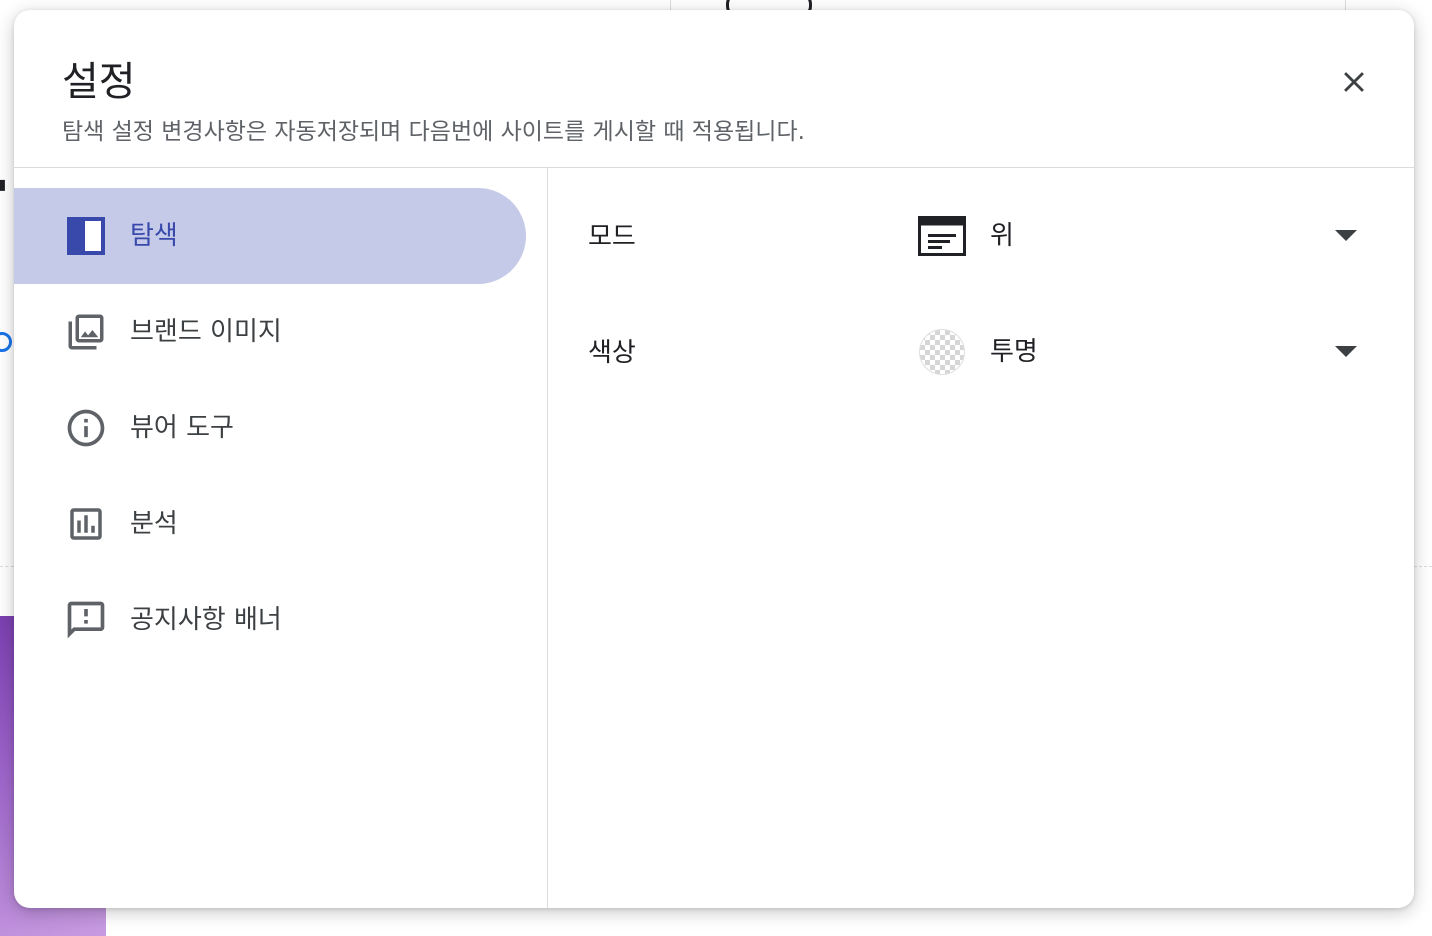  I want to click on sidebar-item-announcement-banner: 공지사항 배너, so click(270, 620).